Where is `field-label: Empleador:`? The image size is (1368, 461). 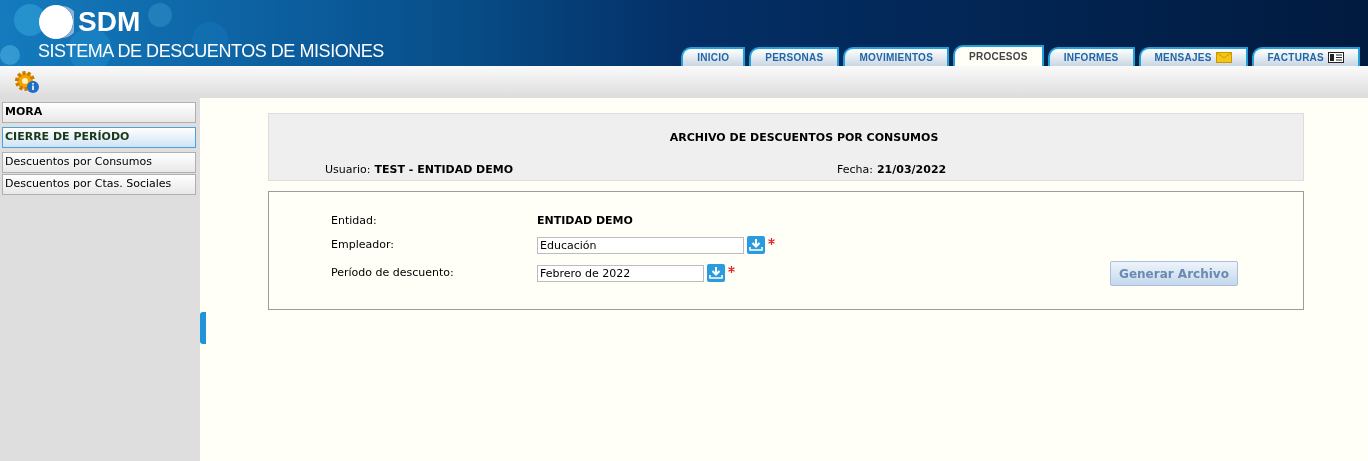
field-label: Empleador: is located at coordinates (363, 244).